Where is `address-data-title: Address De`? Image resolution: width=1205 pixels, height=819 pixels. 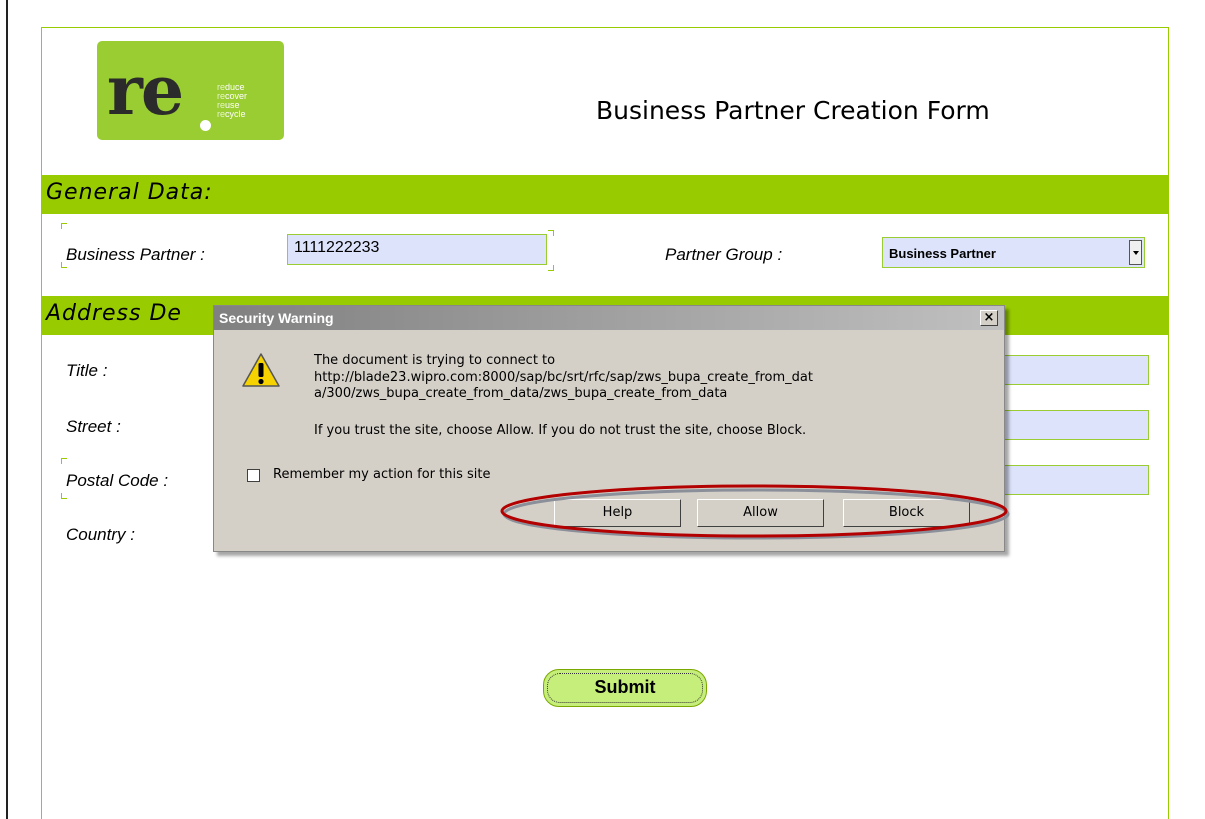
address-data-title: Address De is located at coordinates (114, 313).